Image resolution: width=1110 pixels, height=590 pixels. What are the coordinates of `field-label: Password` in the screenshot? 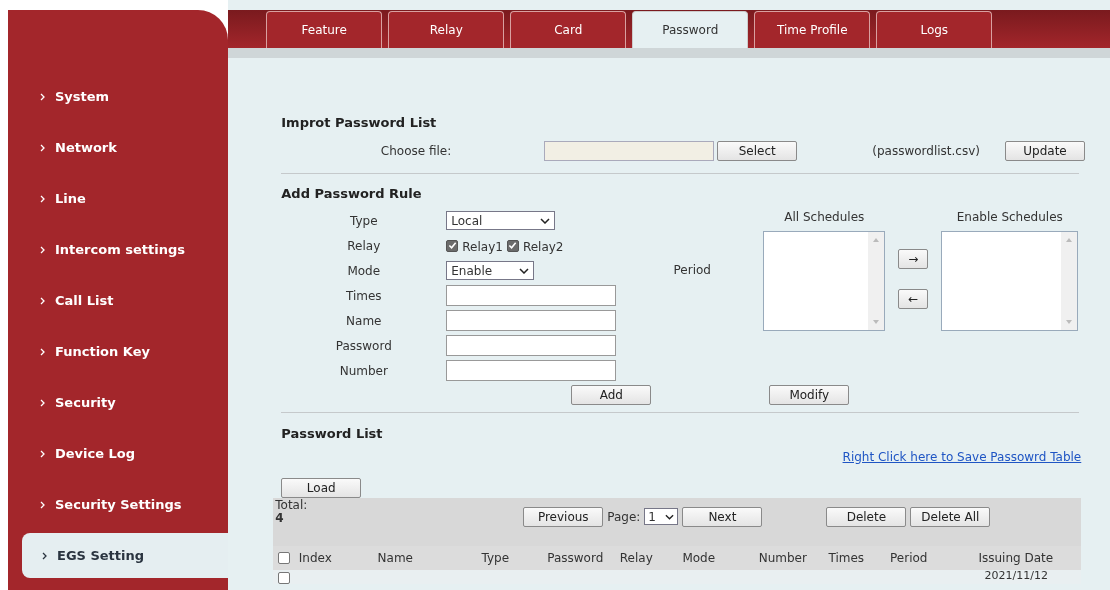 It's located at (363, 346).